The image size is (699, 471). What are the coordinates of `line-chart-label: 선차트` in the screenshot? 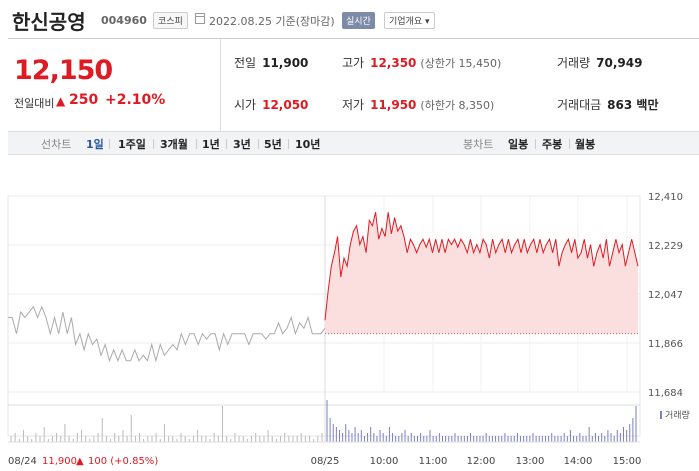 It's located at (56, 144).